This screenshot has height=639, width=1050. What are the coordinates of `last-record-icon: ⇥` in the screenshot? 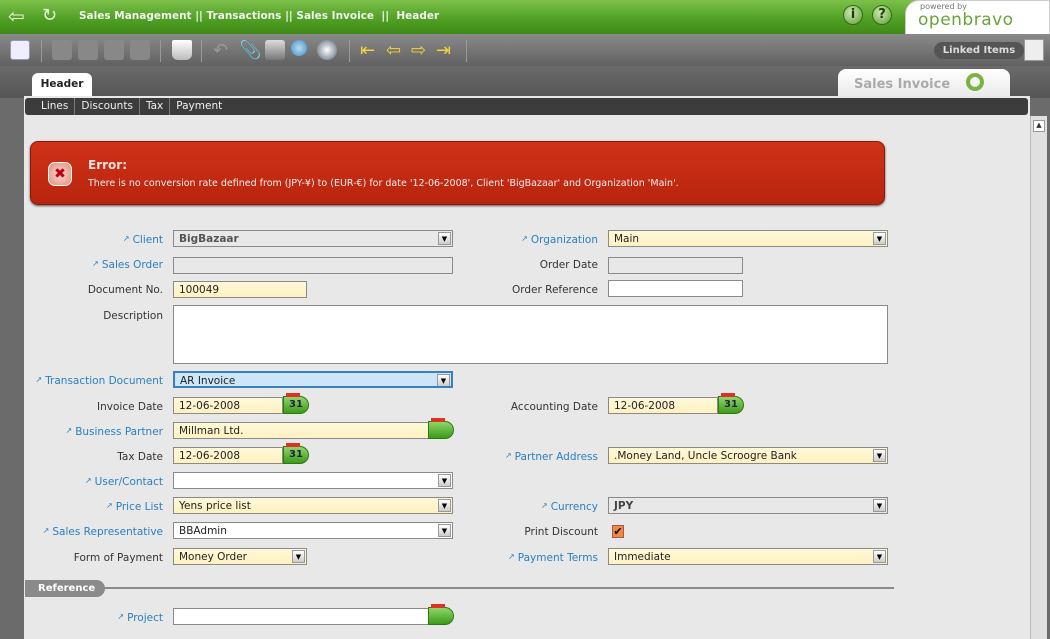 It's located at (446, 50).